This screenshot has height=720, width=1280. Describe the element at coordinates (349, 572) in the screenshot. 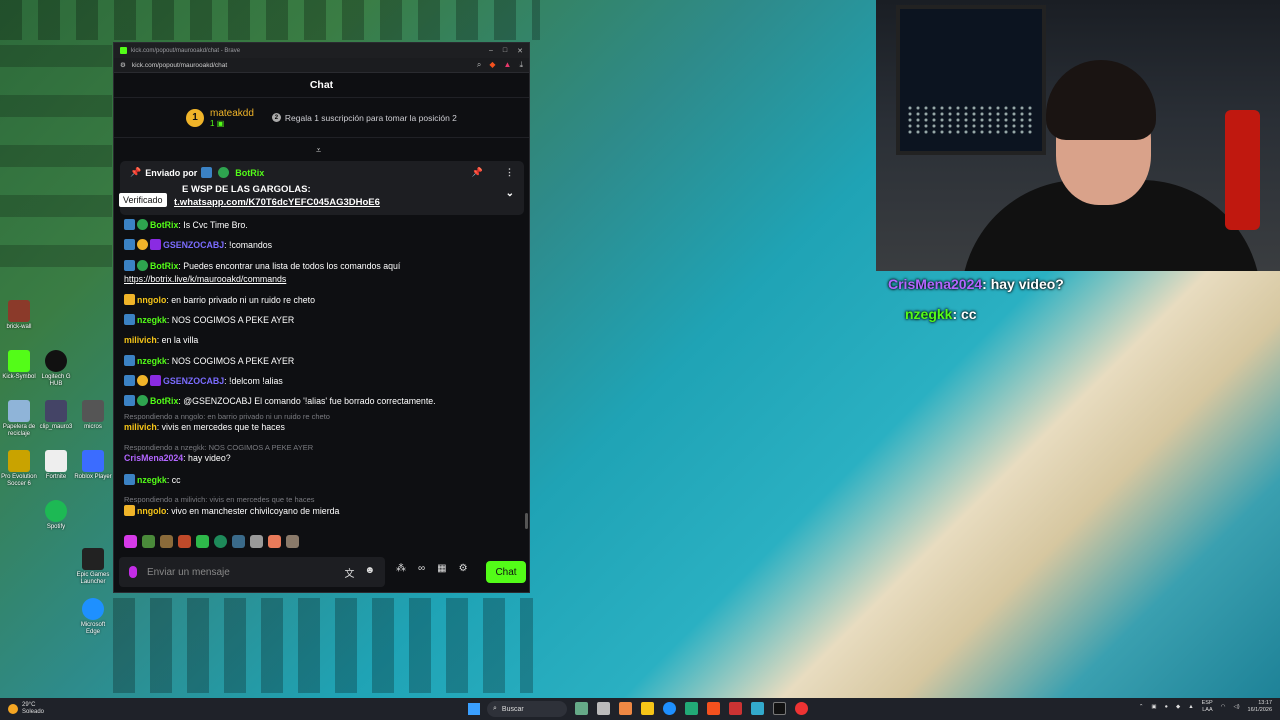

I see `translate-icon: 文` at that location.